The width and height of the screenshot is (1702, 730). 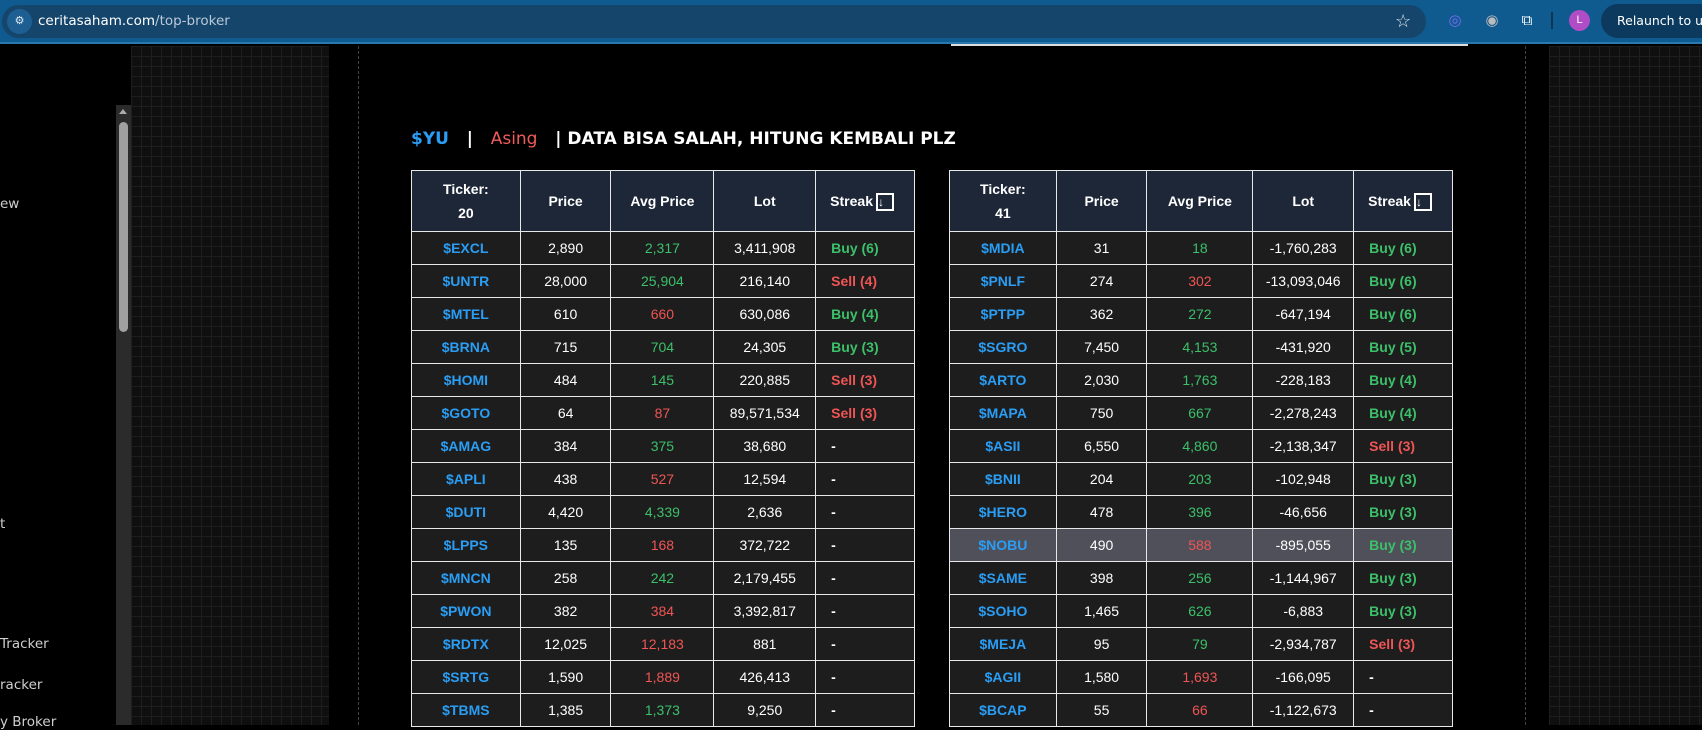 I want to click on ticker-cell: $BCAP, so click(x=1003, y=710).